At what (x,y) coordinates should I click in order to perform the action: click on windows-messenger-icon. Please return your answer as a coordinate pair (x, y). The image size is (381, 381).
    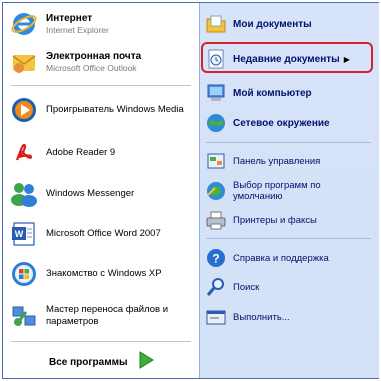
    Looking at the image, I should click on (24, 194).